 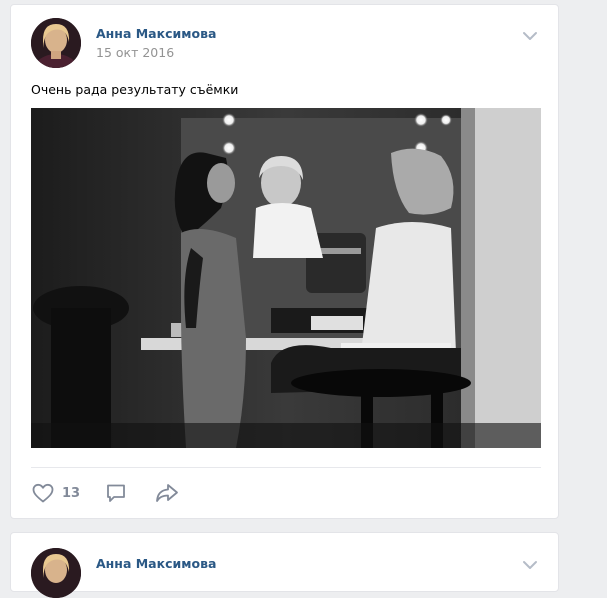 What do you see at coordinates (71, 493) in the screenshot?
I see `like-count: 13` at bounding box center [71, 493].